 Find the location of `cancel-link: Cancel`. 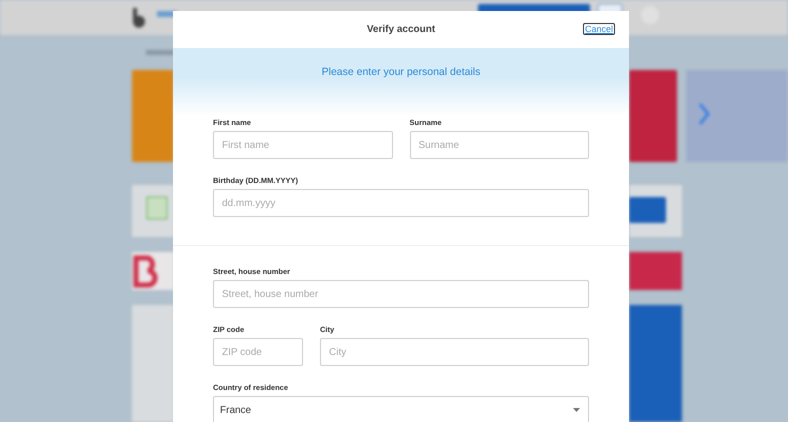

cancel-link: Cancel is located at coordinates (598, 29).